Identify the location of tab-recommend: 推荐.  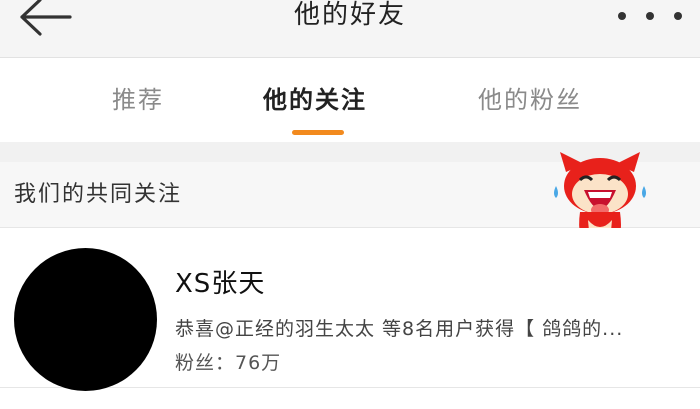
(138, 100).